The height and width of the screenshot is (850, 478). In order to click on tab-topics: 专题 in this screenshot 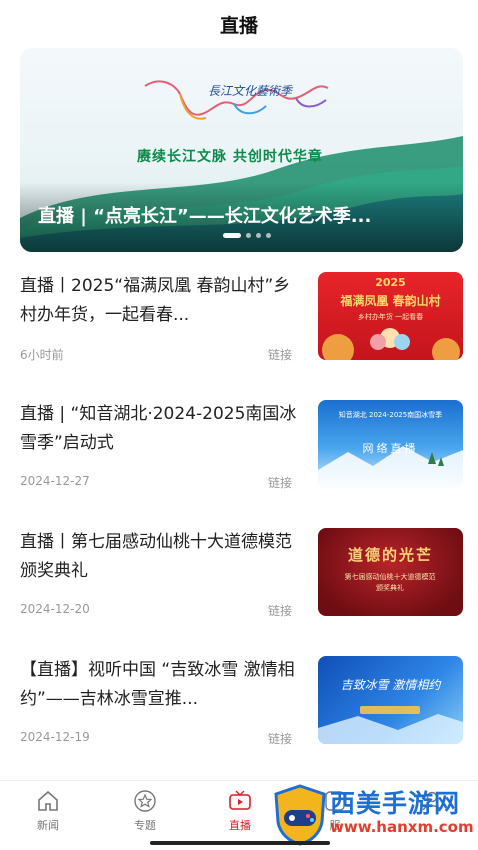, I will do `click(145, 814)`.